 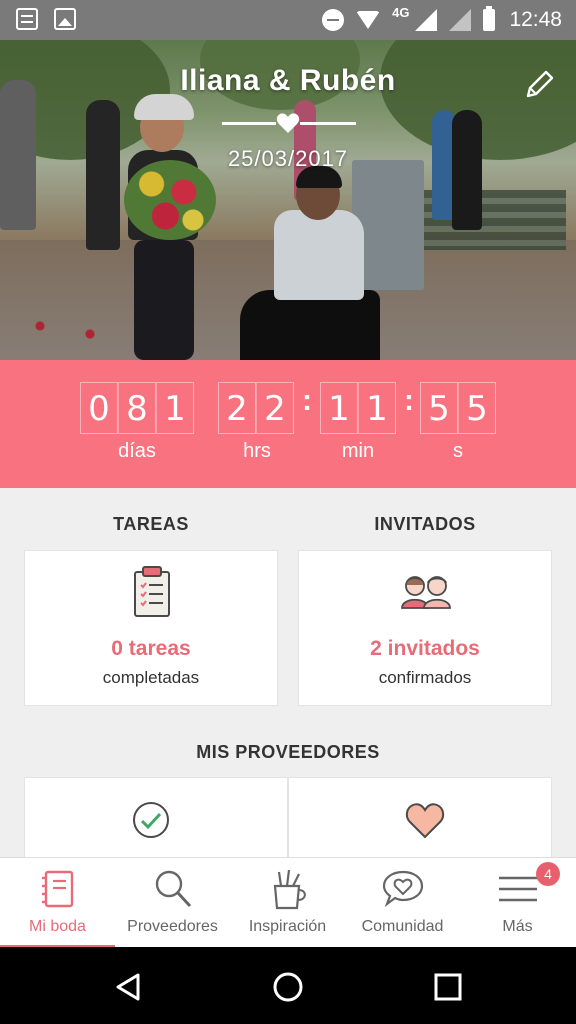 I want to click on countdown-banner: 0 8 1 2 2 : 1 1 : 5 5, so click(x=288, y=424).